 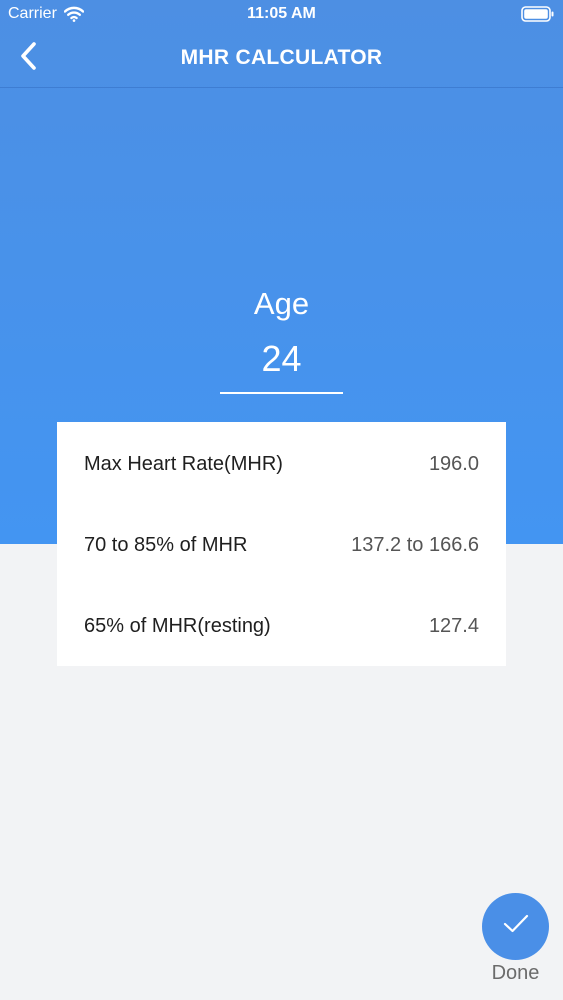 I want to click on result-label: 70 to 85% of MHR, so click(x=166, y=544).